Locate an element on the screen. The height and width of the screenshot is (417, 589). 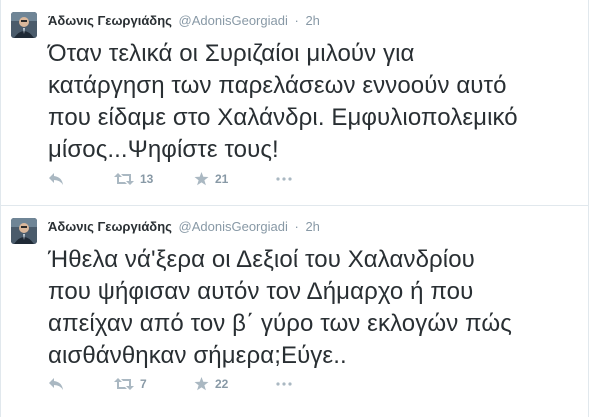
tweet-text-line: απείχαν από τον β΄ γύρο των εκλογών πώς is located at coordinates (280, 323).